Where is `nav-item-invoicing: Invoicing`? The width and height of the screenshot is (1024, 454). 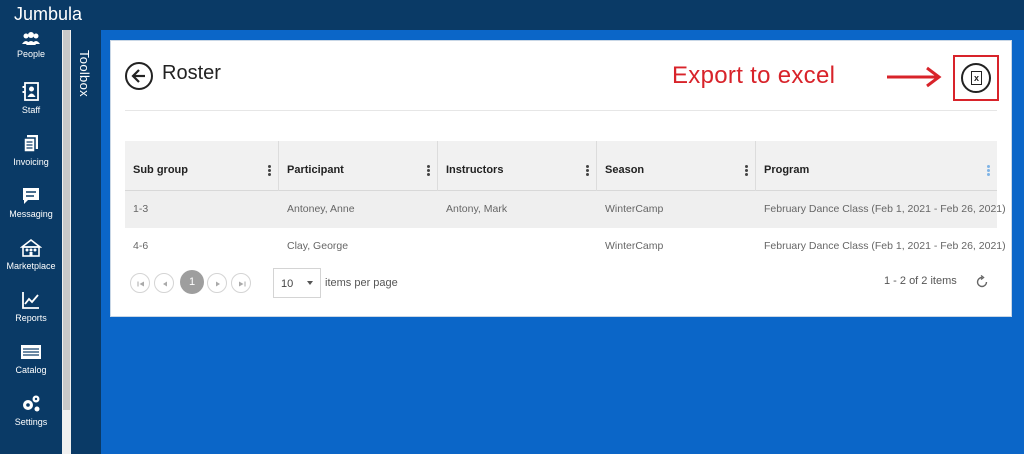 nav-item-invoicing: Invoicing is located at coordinates (31, 160).